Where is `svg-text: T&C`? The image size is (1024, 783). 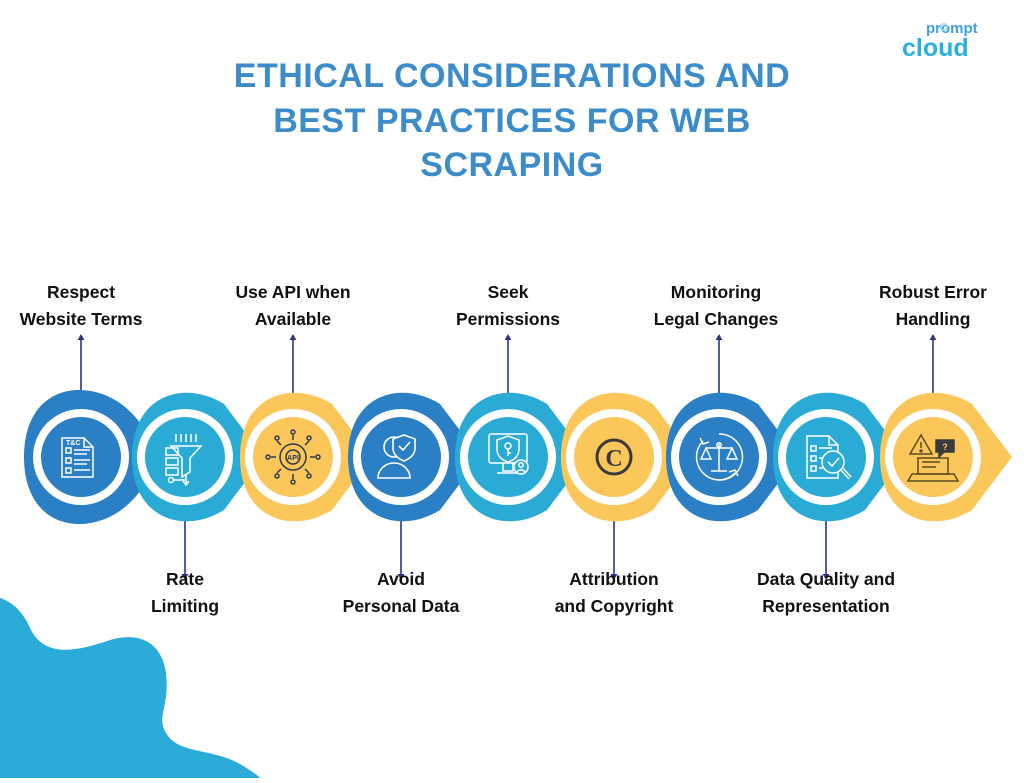
svg-text: T&C is located at coordinates (73, 443).